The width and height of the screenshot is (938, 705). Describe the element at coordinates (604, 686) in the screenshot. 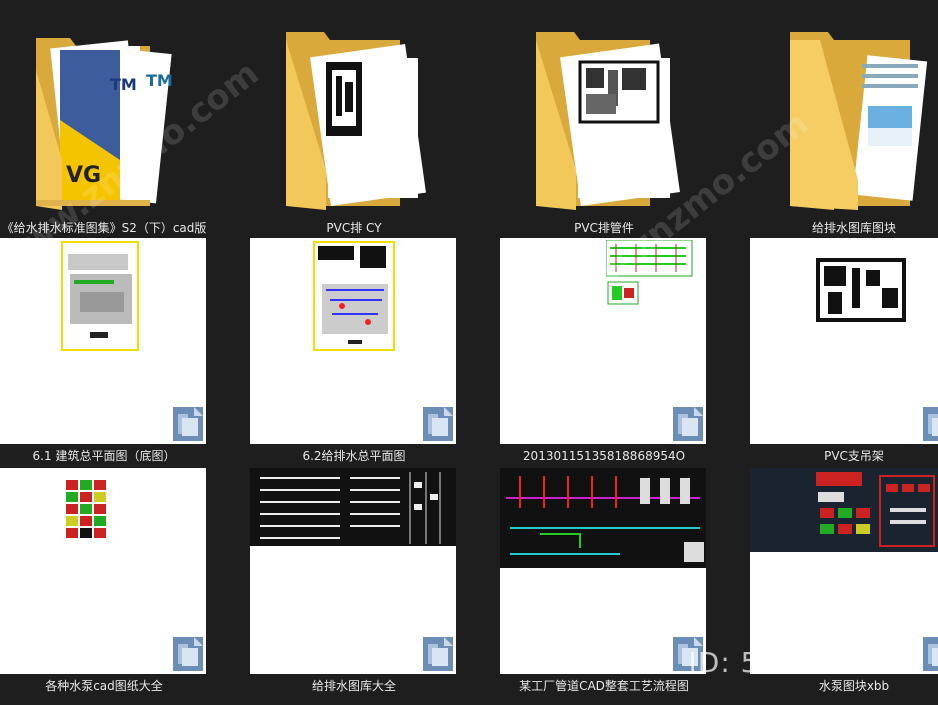

I see `file-label: 某工厂管道CAD整套工艺流程图` at that location.